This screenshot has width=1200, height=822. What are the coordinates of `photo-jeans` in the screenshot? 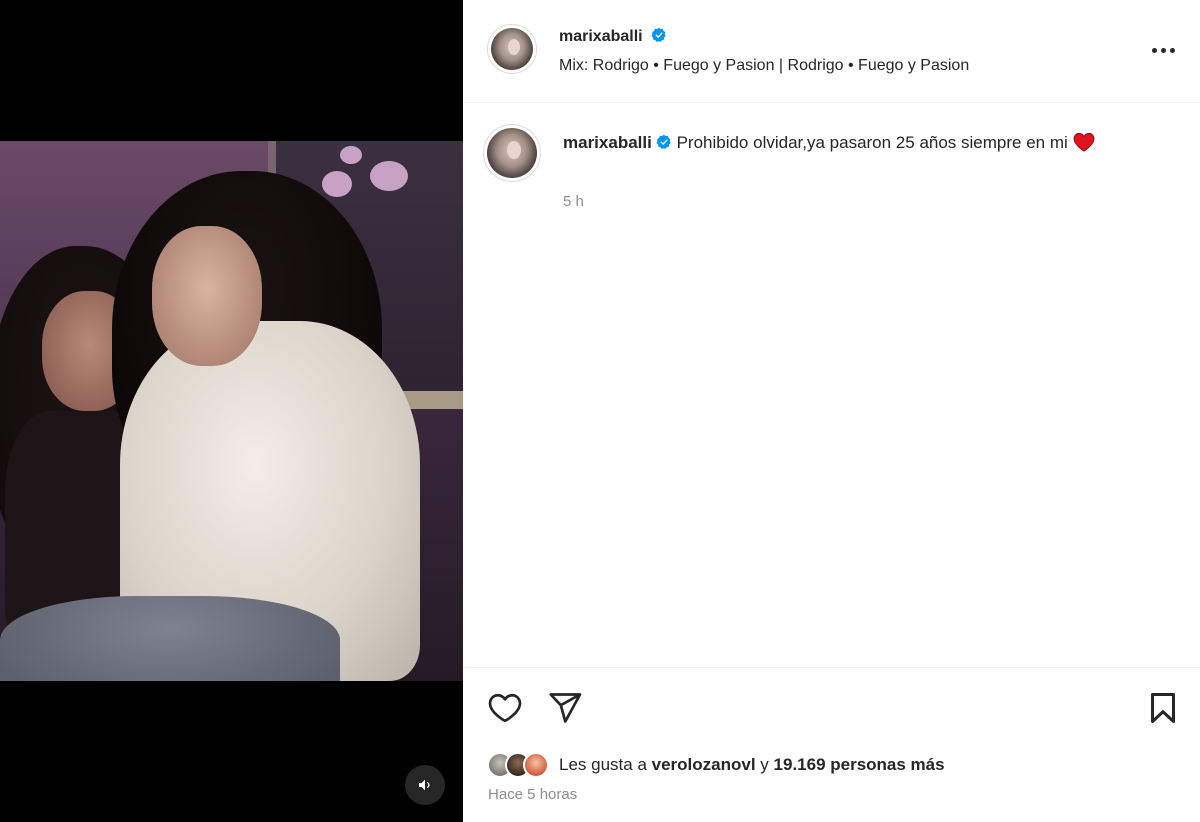 It's located at (170, 638).